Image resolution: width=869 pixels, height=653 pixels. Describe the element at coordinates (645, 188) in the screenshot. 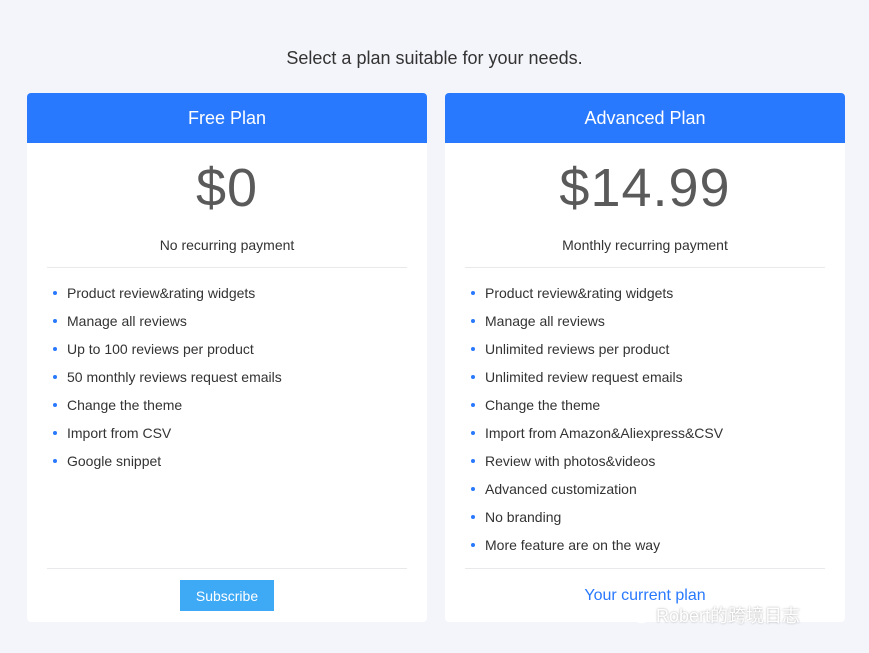

I see `plan-price: $14.99` at that location.